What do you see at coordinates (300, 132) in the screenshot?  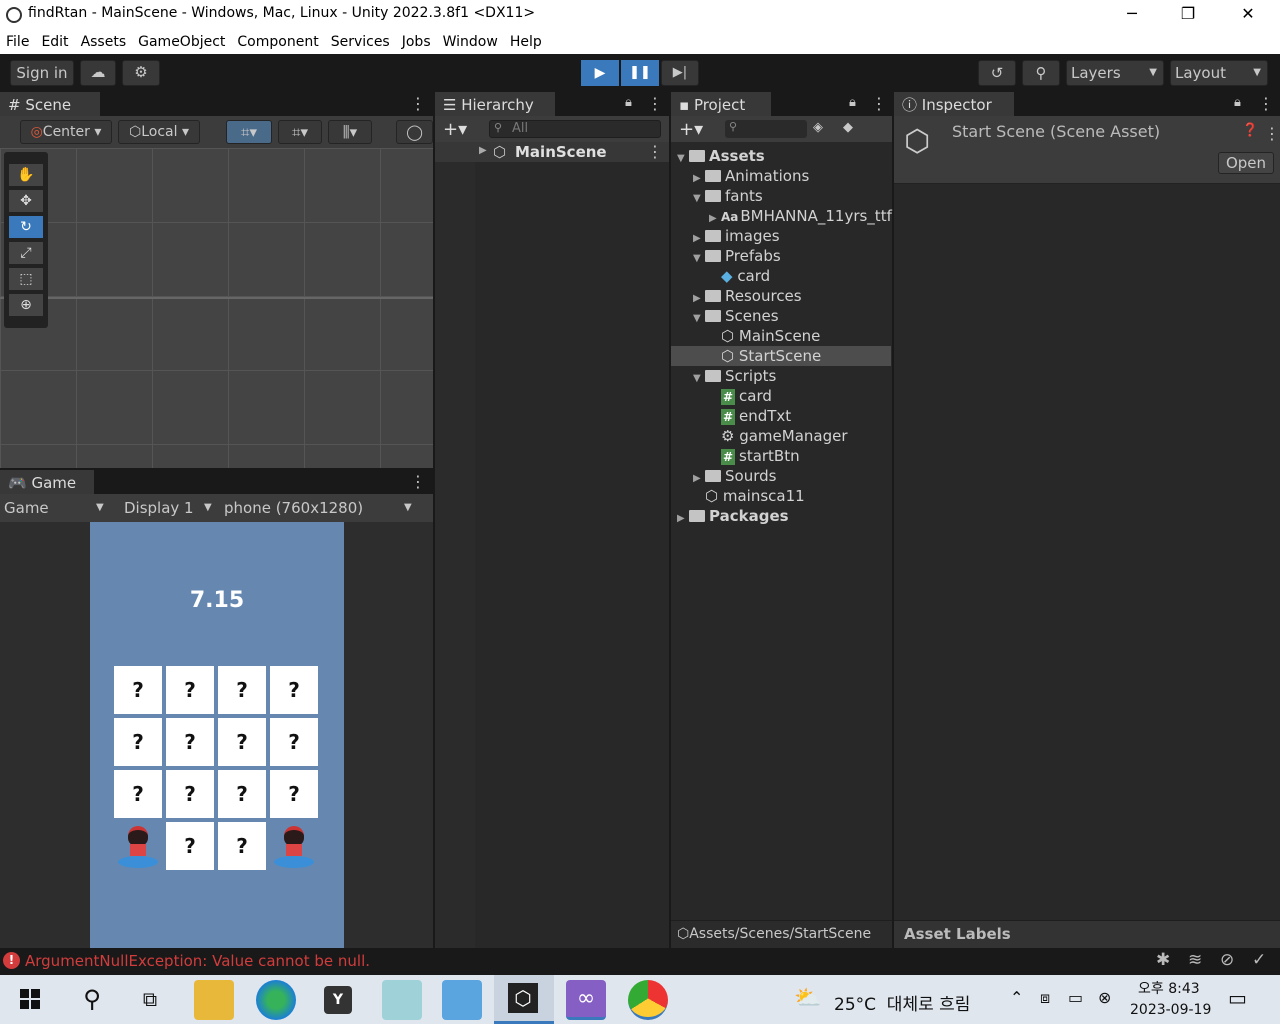 I see `grid-visibility-button: ⌗▾` at bounding box center [300, 132].